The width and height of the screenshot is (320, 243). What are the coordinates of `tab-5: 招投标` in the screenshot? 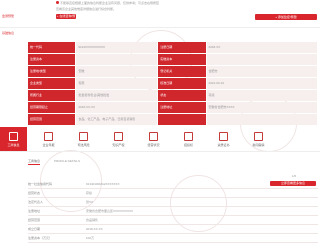 It's located at (188, 139).